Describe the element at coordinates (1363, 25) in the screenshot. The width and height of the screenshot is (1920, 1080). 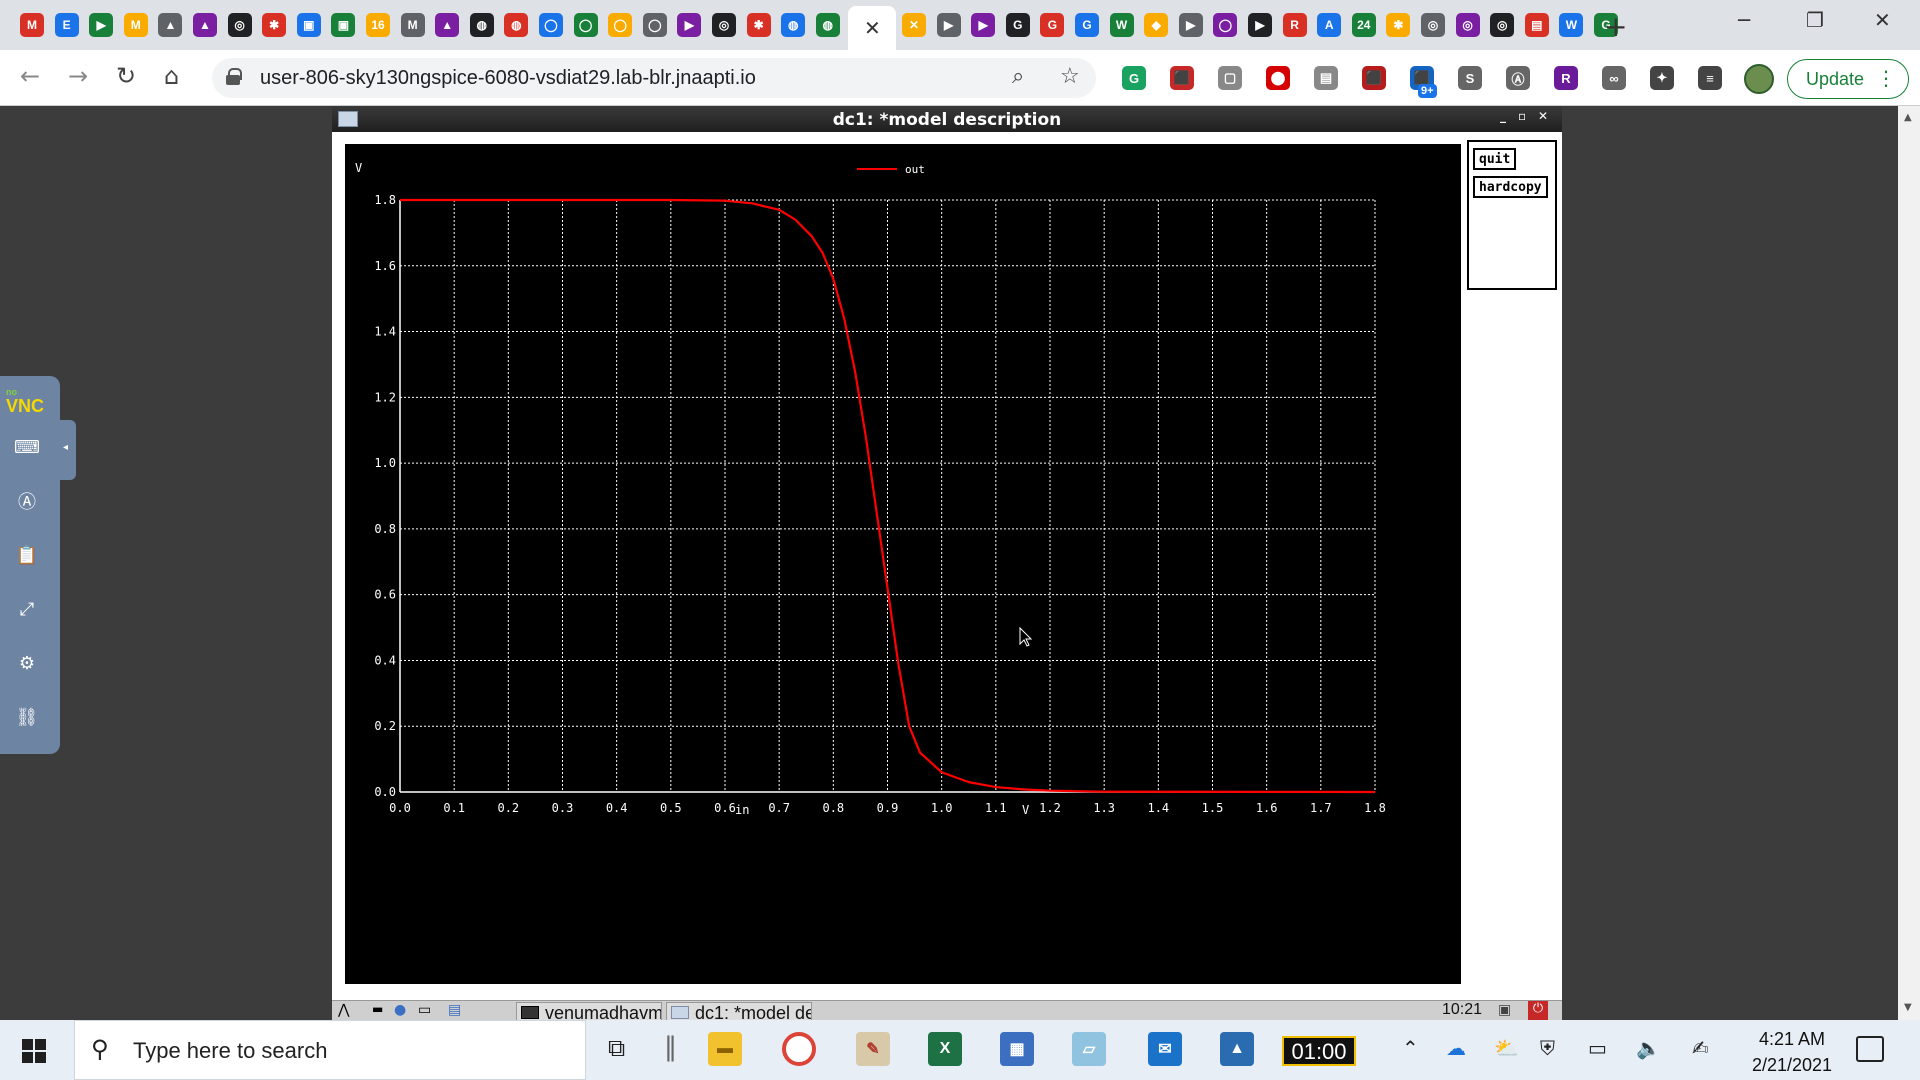
I see `tab-favicon-icon: 24` at that location.